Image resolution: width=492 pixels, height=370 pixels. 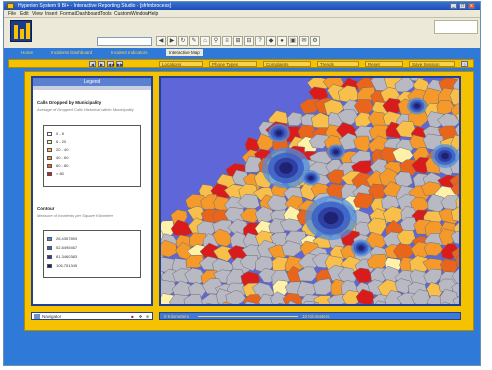 What do you see at coordinates (129, 52) in the screenshot?
I see `tab-incident-indicators: Incident Indicators` at bounding box center [129, 52].